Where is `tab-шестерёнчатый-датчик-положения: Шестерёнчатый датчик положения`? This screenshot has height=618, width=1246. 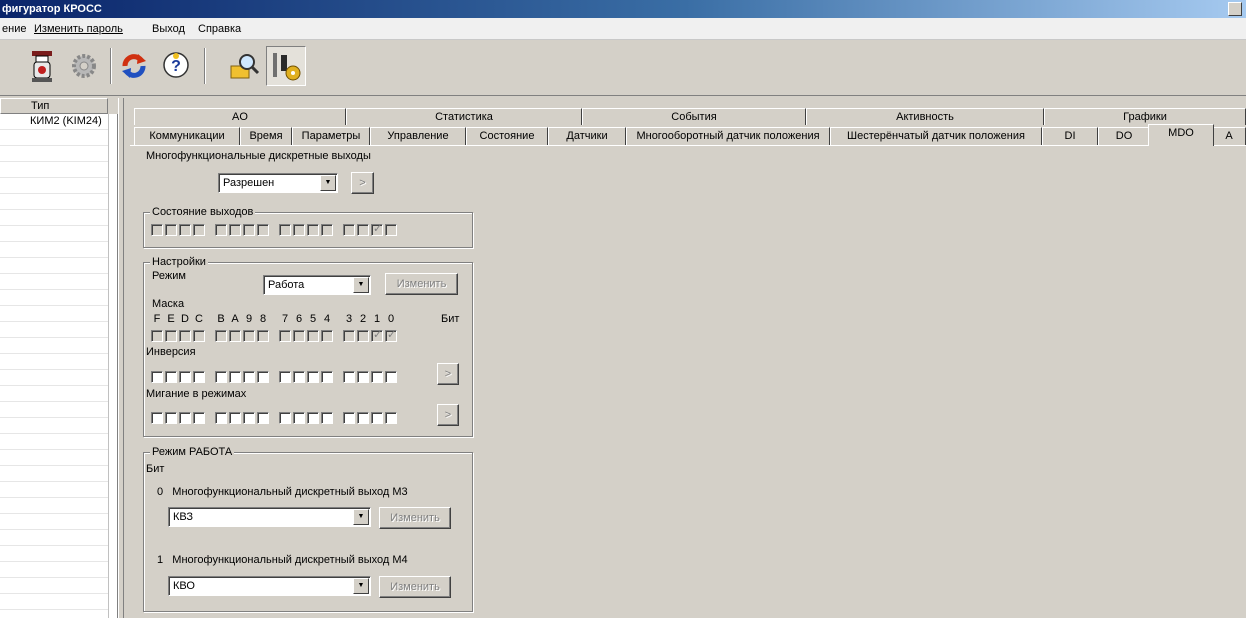
tab-шестерёнчатый-датчик-положения: Шестерёнчатый датчик положения is located at coordinates (936, 136).